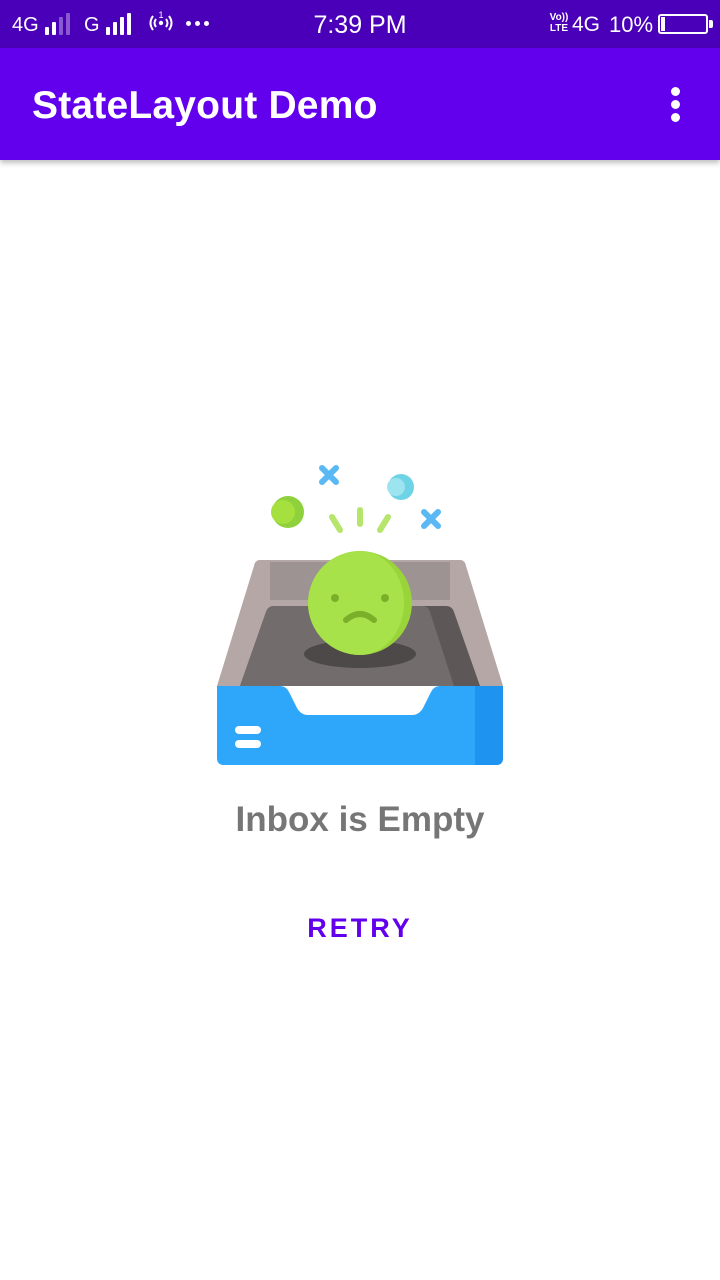 This screenshot has width=720, height=1280. Describe the element at coordinates (676, 104) in the screenshot. I see `more-options-button` at that location.